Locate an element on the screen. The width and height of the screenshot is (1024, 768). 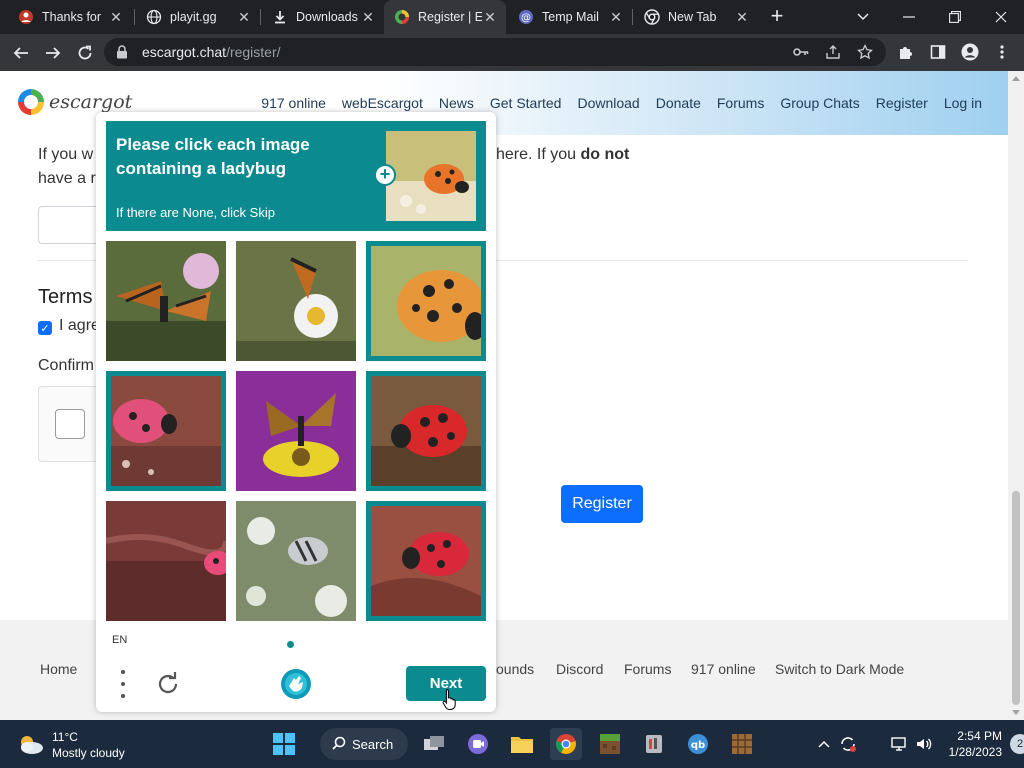
volume-icon is located at coordinates (924, 744).